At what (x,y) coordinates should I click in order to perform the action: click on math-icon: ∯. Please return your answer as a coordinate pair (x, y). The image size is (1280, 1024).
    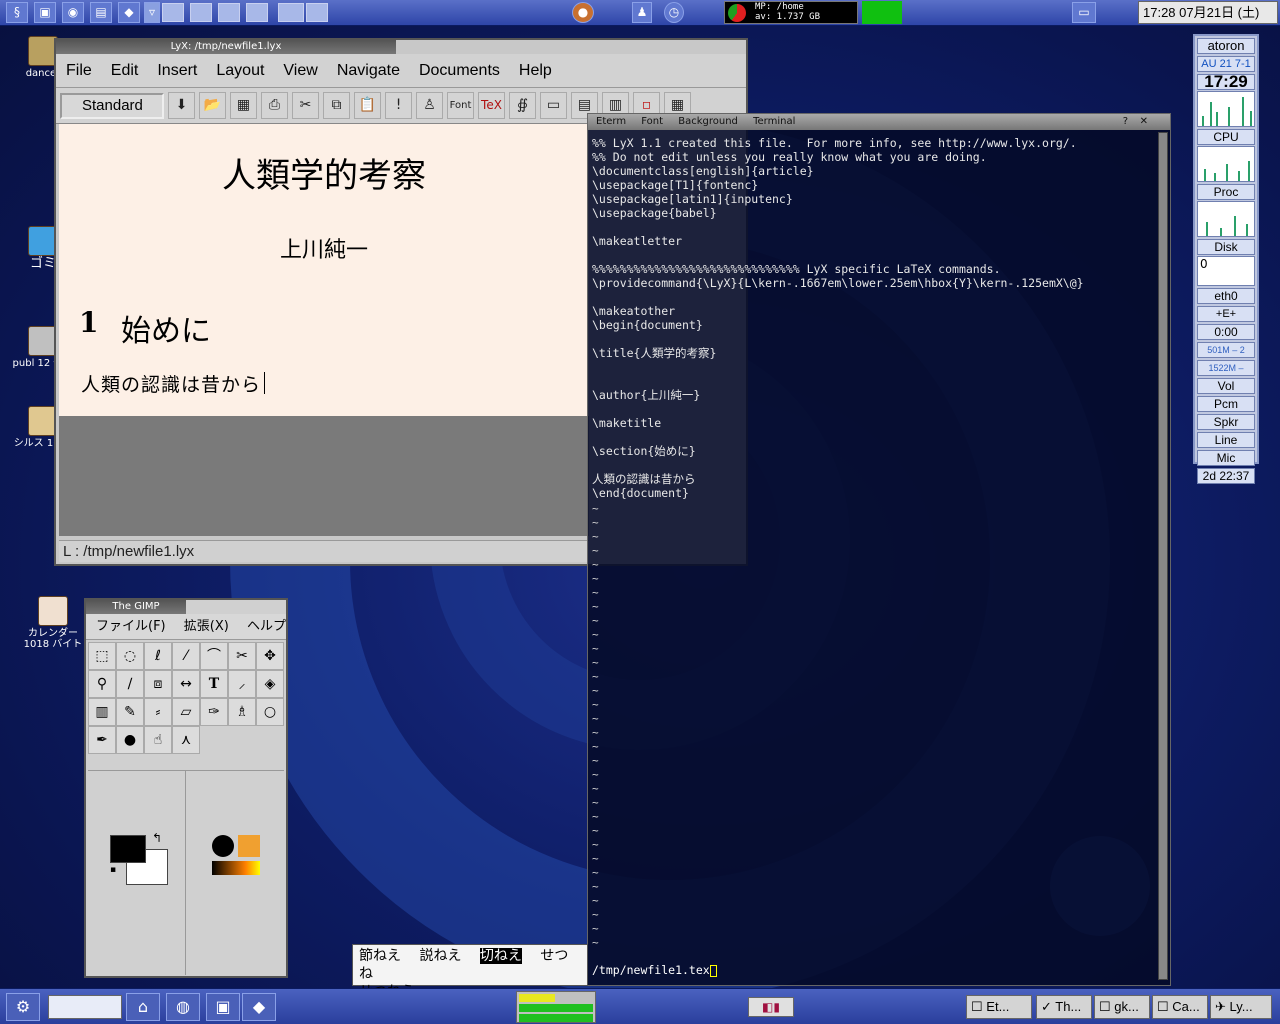
    Looking at the image, I should click on (522, 105).